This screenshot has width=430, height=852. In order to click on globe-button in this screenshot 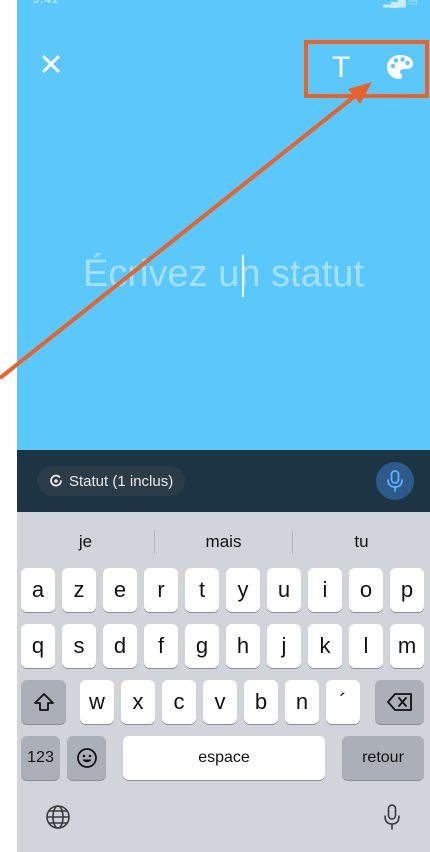, I will do `click(58, 817)`.